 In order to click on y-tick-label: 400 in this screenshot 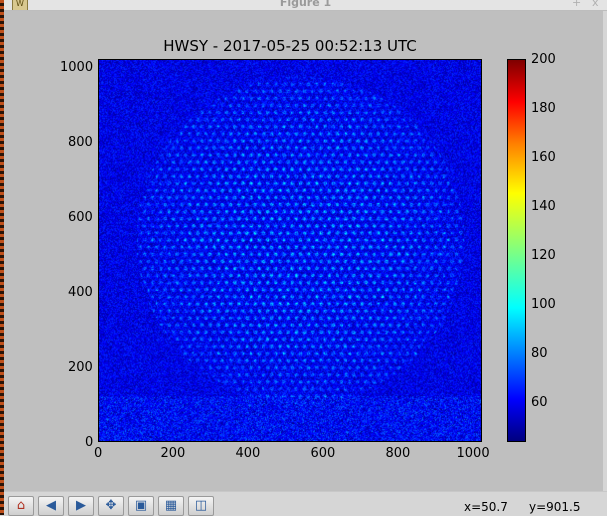, I will do `click(80, 292)`.